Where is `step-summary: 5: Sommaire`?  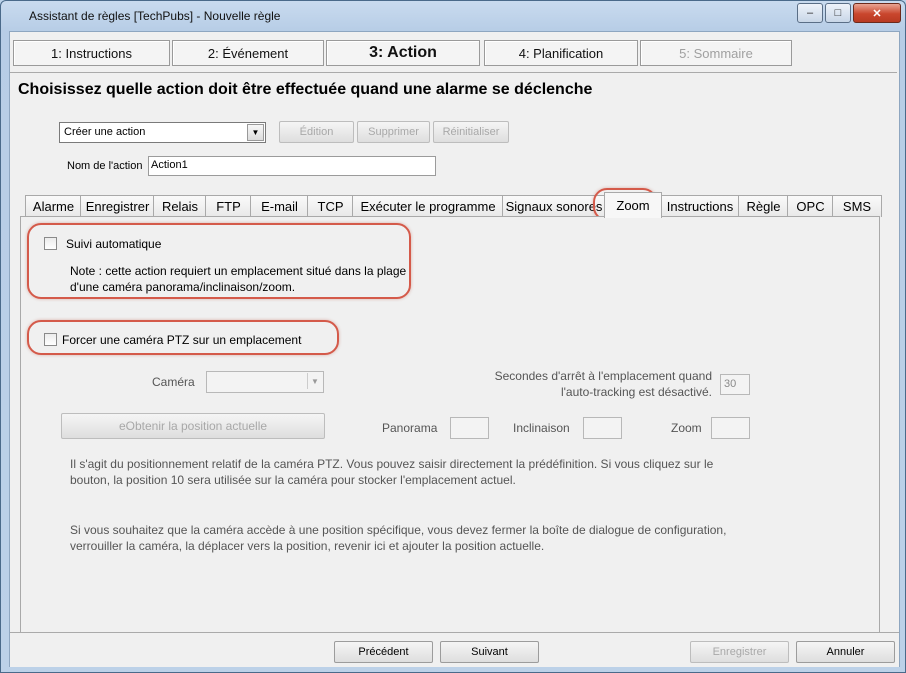 step-summary: 5: Sommaire is located at coordinates (716, 53).